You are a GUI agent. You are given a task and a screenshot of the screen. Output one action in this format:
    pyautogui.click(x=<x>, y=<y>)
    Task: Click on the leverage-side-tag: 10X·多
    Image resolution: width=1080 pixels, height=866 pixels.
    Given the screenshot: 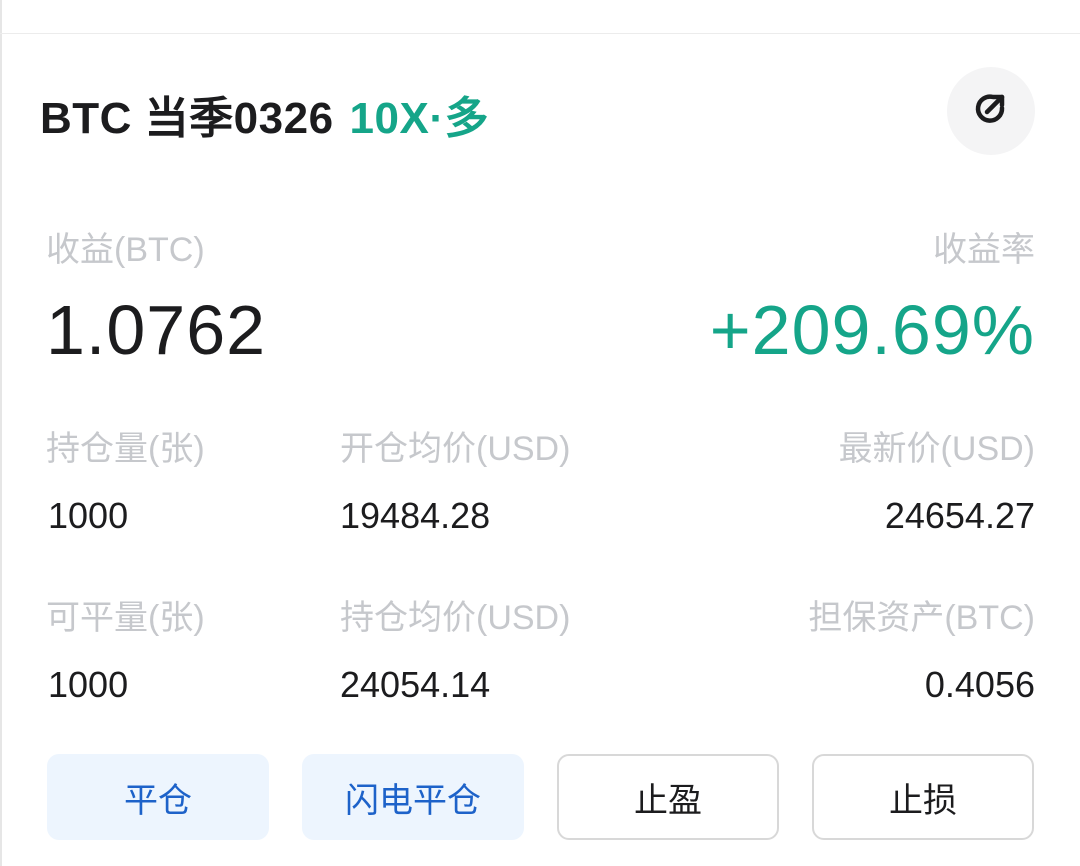 What is the action you would take?
    pyautogui.click(x=419, y=118)
    